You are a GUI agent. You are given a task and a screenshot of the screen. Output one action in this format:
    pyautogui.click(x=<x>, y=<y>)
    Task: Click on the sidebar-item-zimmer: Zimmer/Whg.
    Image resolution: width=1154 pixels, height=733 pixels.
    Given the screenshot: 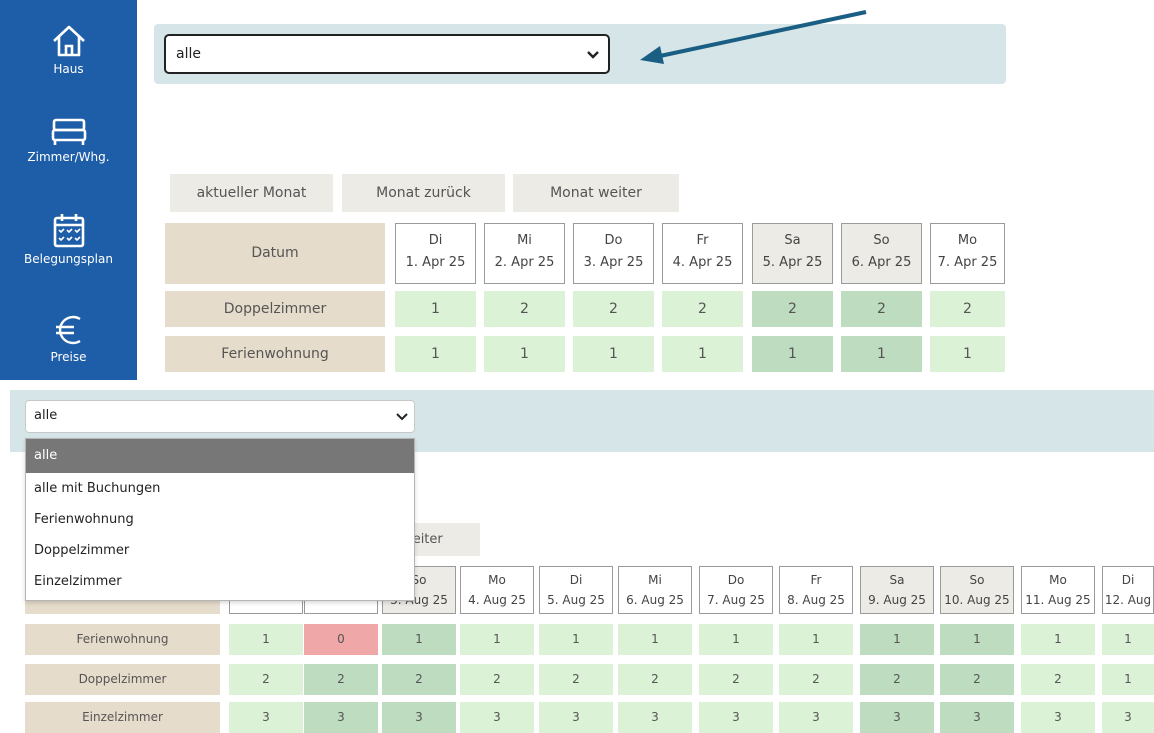 What is the action you would take?
    pyautogui.click(x=68, y=154)
    